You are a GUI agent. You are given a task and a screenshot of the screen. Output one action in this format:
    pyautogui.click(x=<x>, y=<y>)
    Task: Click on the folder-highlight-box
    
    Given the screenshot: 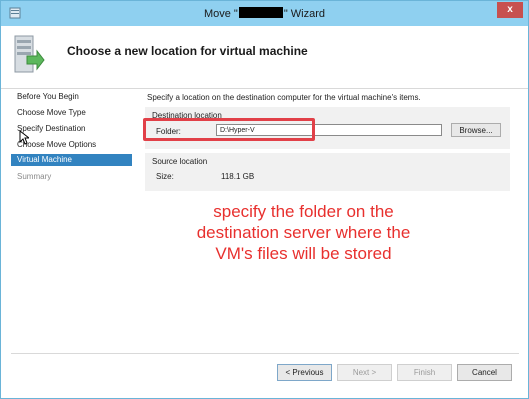 What is the action you would take?
    pyautogui.click(x=229, y=129)
    